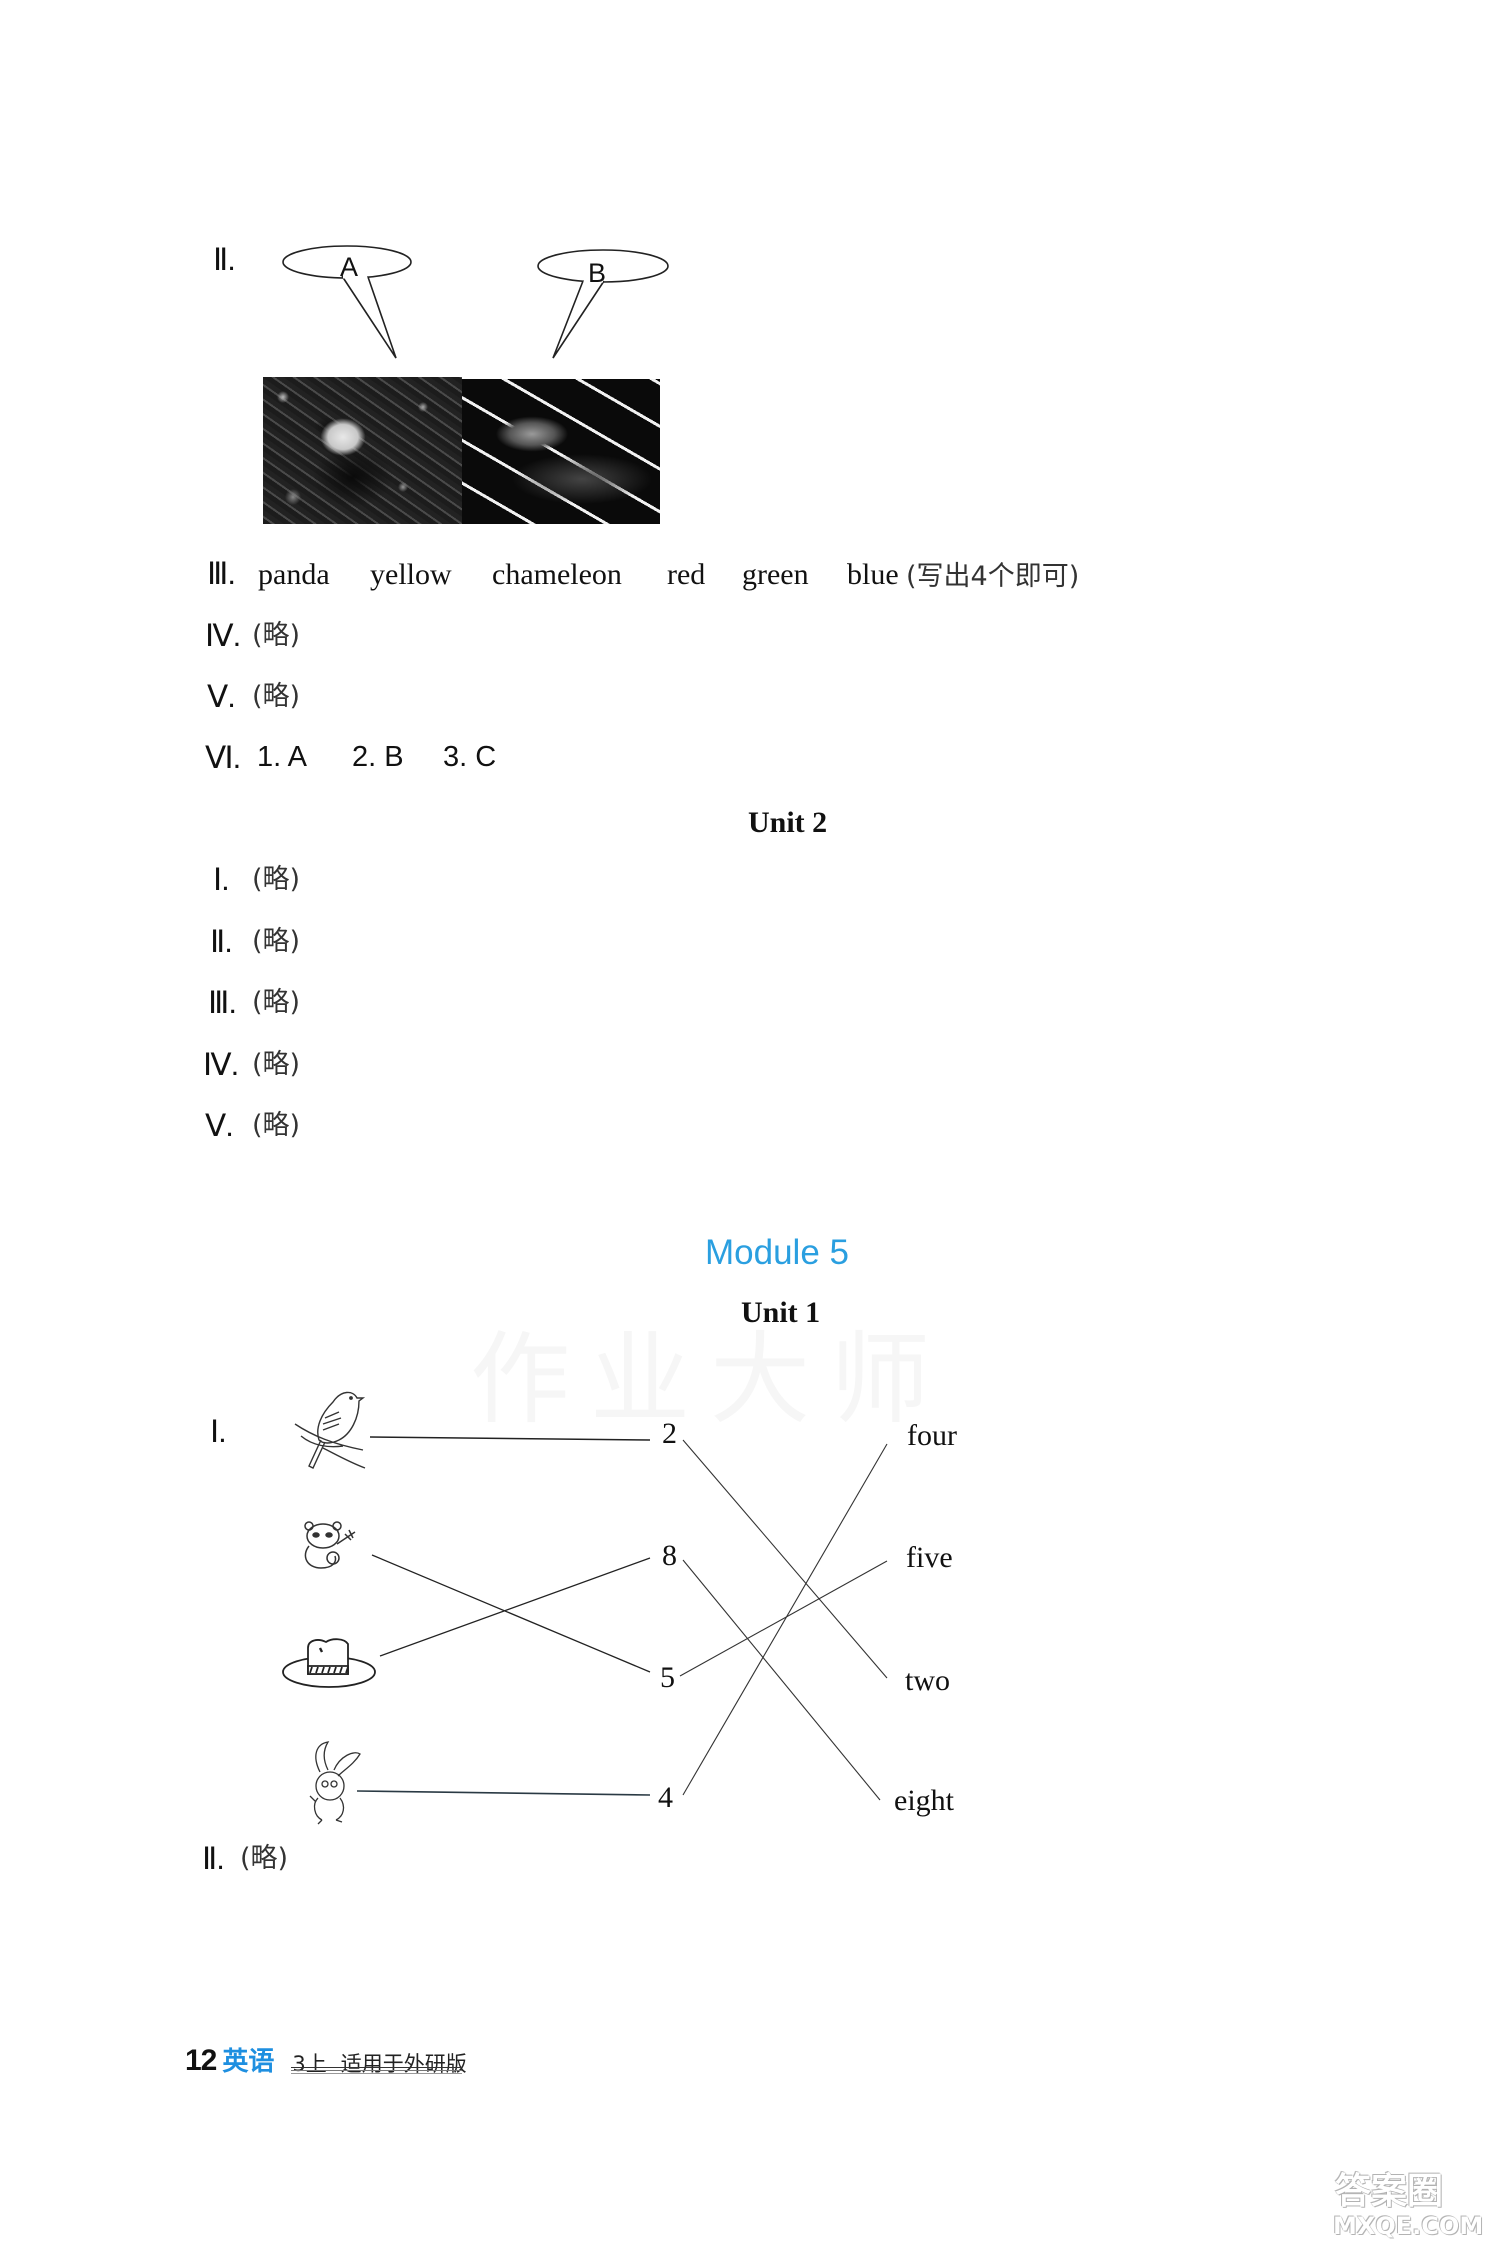 This screenshot has width=1510, height=2251. Describe the element at coordinates (924, 1800) in the screenshot. I see `match-word: eight` at that location.